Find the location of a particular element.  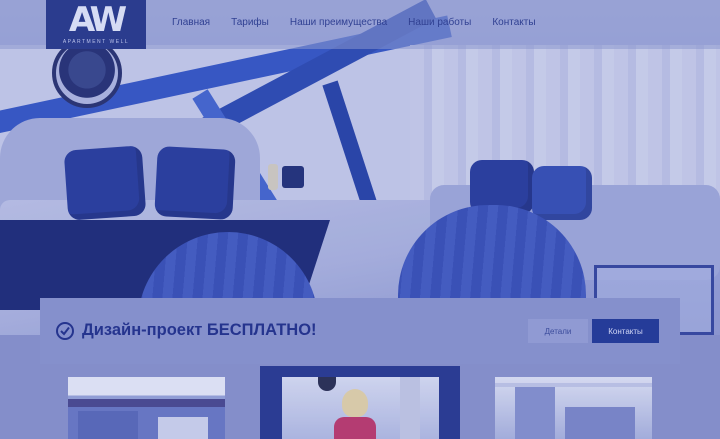

brand-logo: AW APARTMENT WELL is located at coordinates (96, 24).